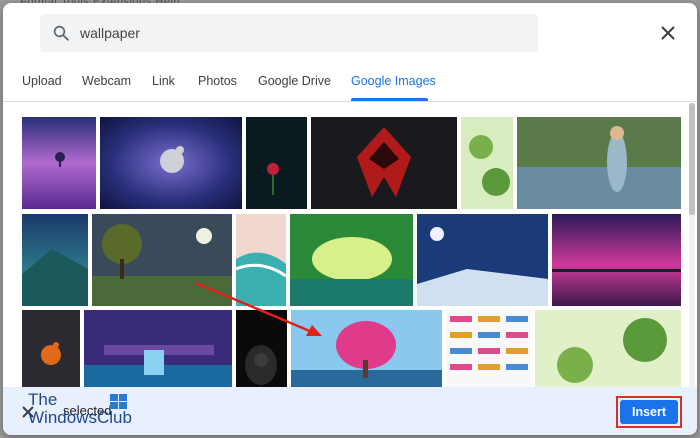  I want to click on search-text: wallpaper, so click(110, 33).